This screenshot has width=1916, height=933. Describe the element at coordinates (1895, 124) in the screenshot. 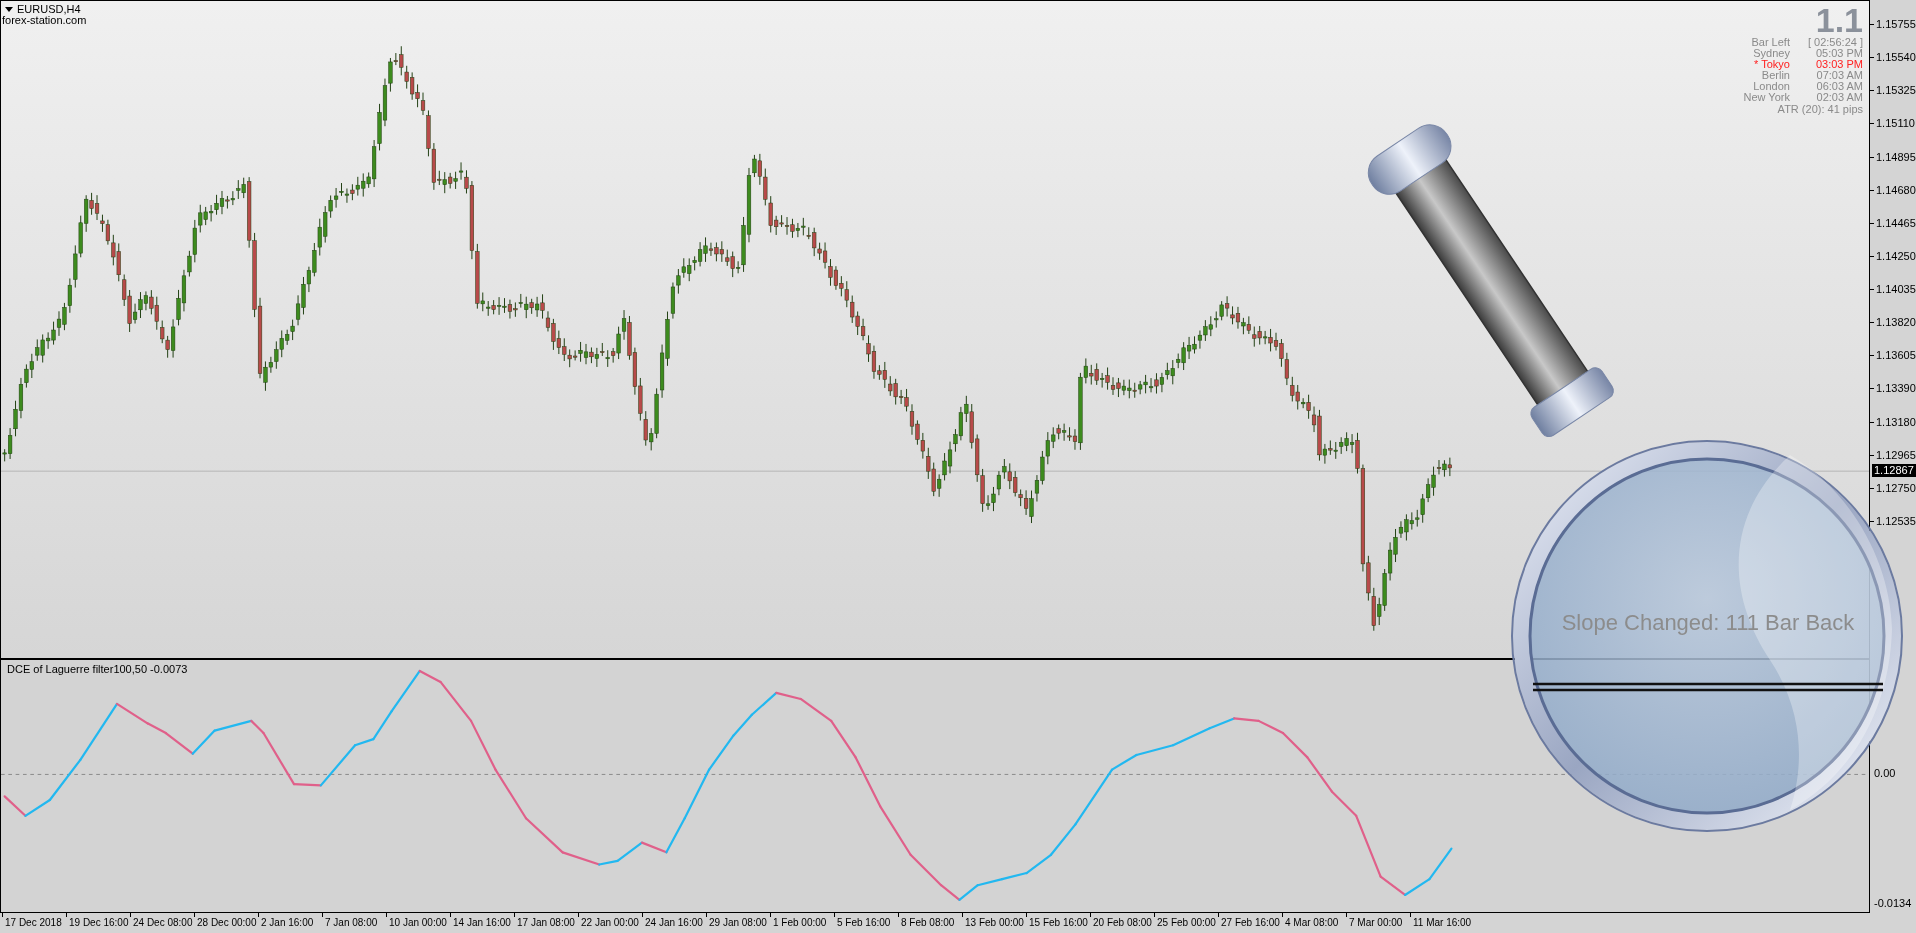

I see `price-axis-label: 1.15110` at that location.